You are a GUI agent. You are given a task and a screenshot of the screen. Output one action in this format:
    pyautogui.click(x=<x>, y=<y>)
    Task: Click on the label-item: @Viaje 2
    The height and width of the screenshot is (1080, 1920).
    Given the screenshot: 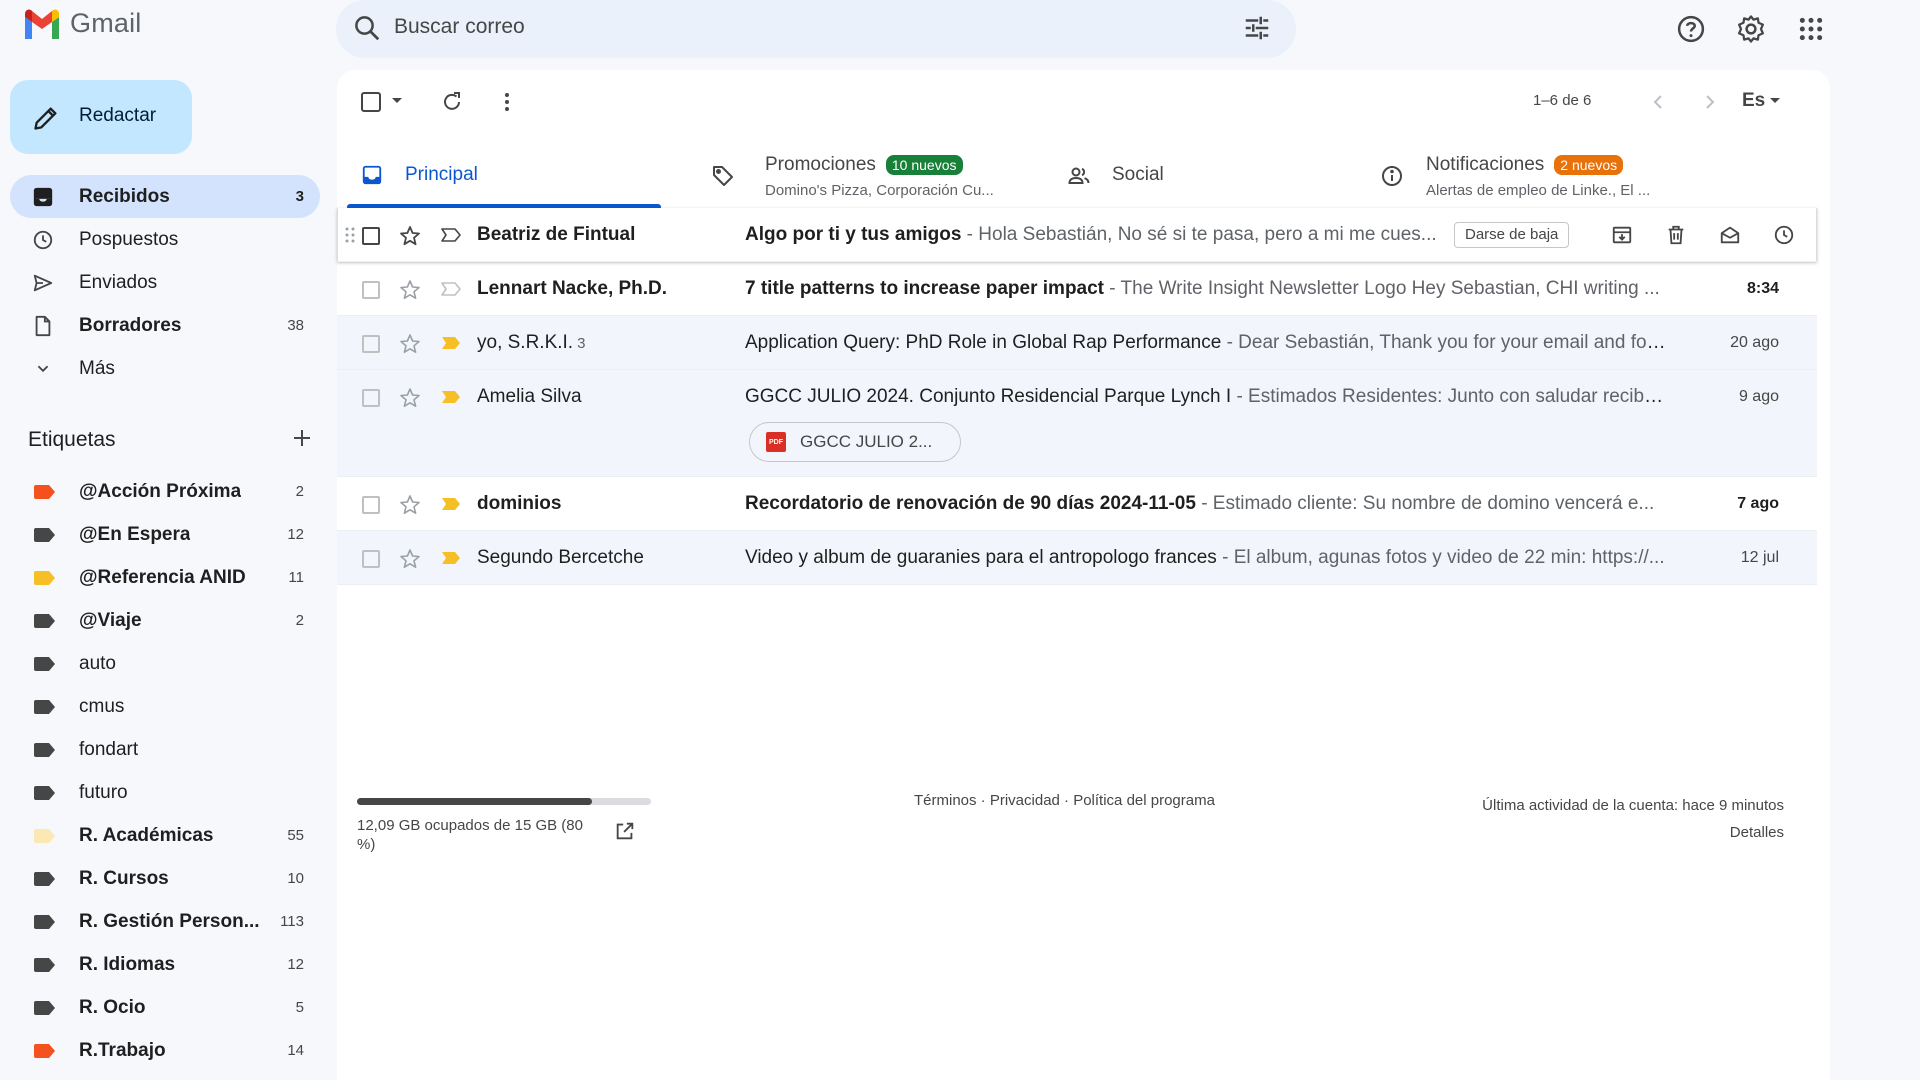 What is the action you would take?
    pyautogui.click(x=165, y=620)
    